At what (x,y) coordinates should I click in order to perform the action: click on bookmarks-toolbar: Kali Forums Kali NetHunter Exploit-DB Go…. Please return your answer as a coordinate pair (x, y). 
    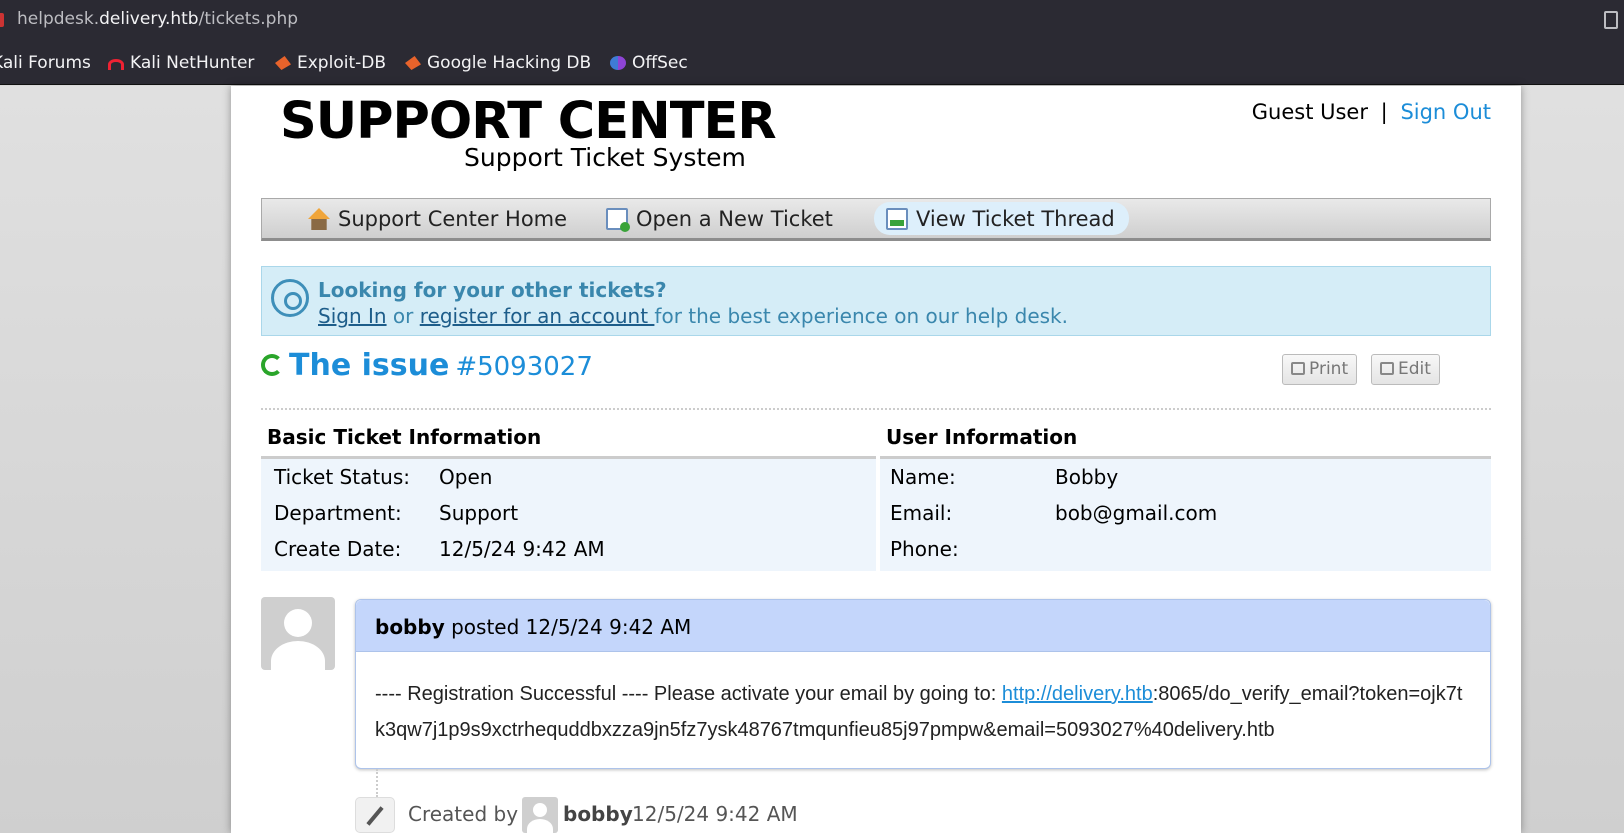
    Looking at the image, I should click on (812, 62).